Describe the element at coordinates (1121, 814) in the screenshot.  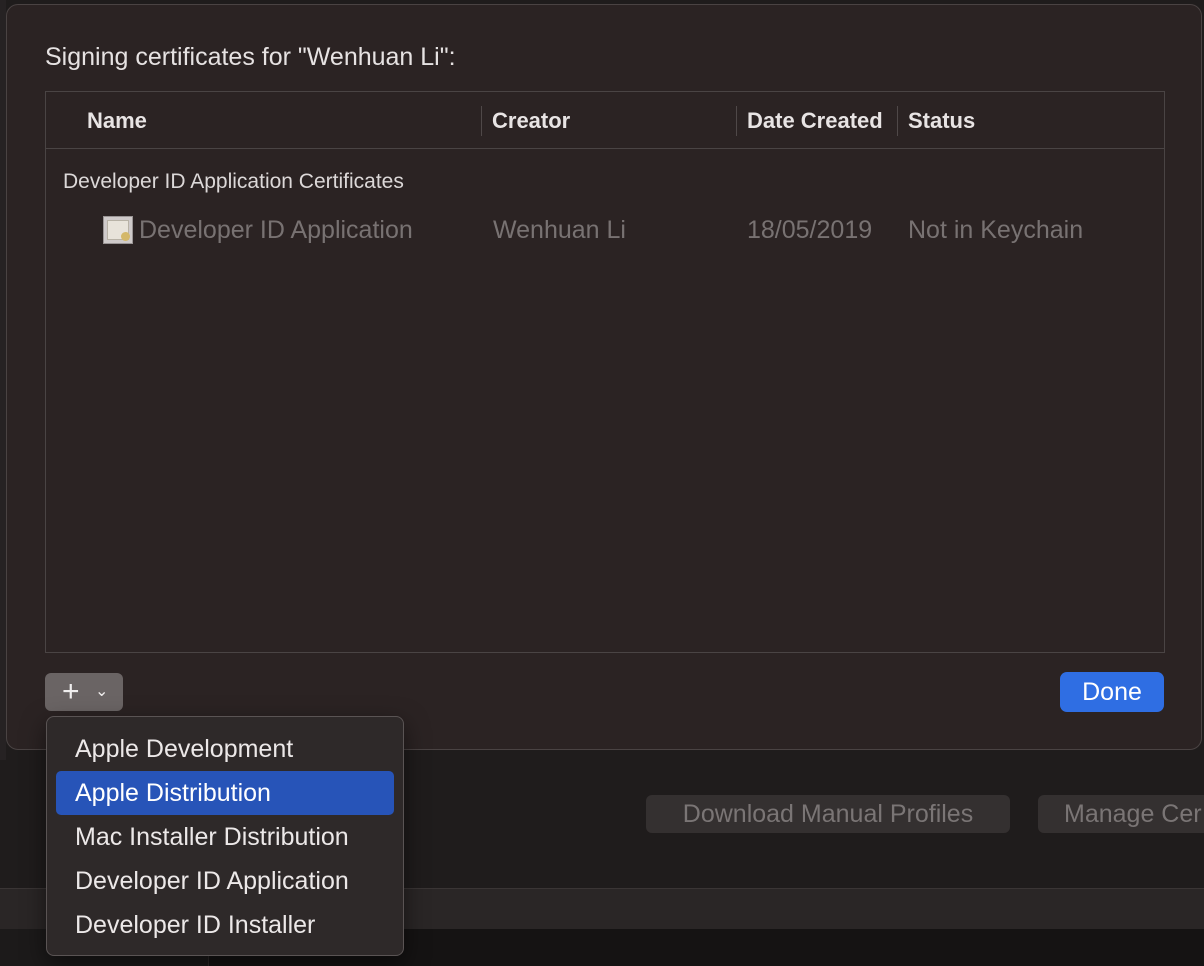
I see `manage-certificates-button: Manage Cer` at that location.